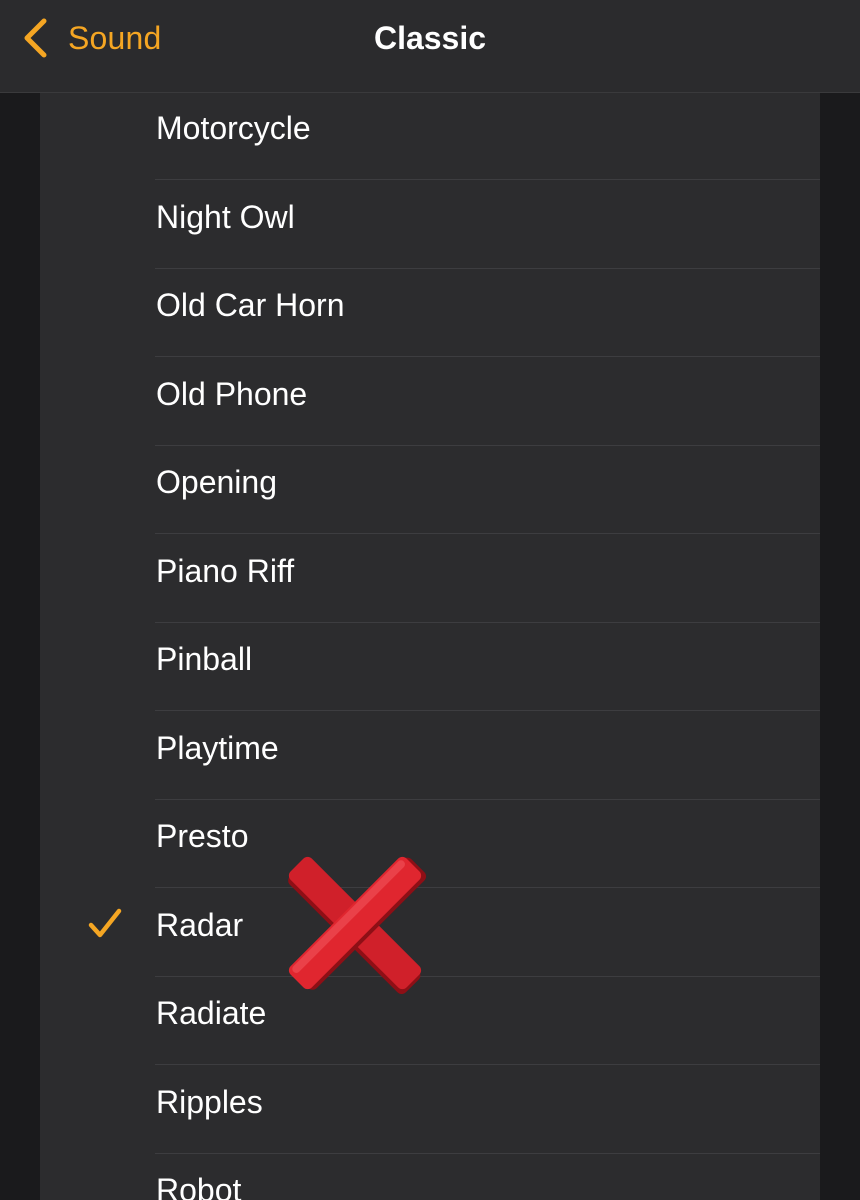  I want to click on sound-row-label: Radiate, so click(211, 1013).